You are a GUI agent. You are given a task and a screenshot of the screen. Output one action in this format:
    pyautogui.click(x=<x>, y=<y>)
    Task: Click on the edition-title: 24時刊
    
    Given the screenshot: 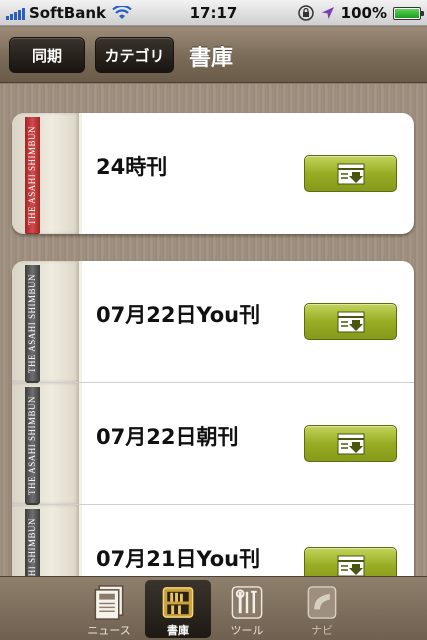 What is the action you would take?
    pyautogui.click(x=132, y=167)
    